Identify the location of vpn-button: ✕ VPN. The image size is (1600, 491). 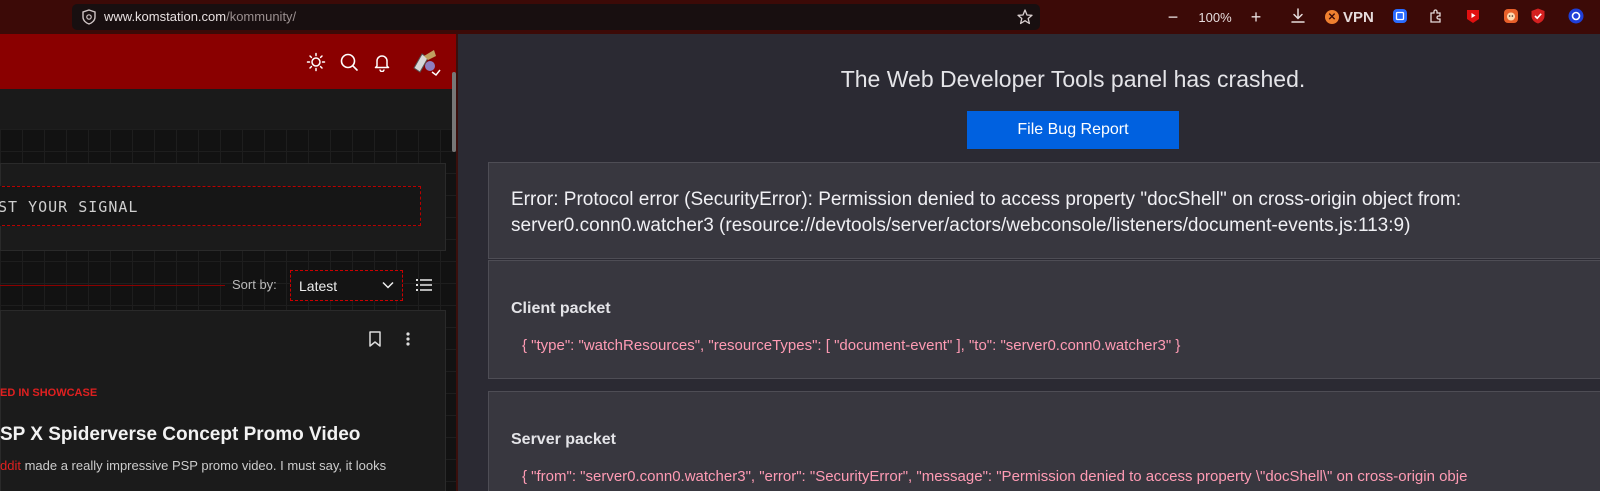
(1350, 17).